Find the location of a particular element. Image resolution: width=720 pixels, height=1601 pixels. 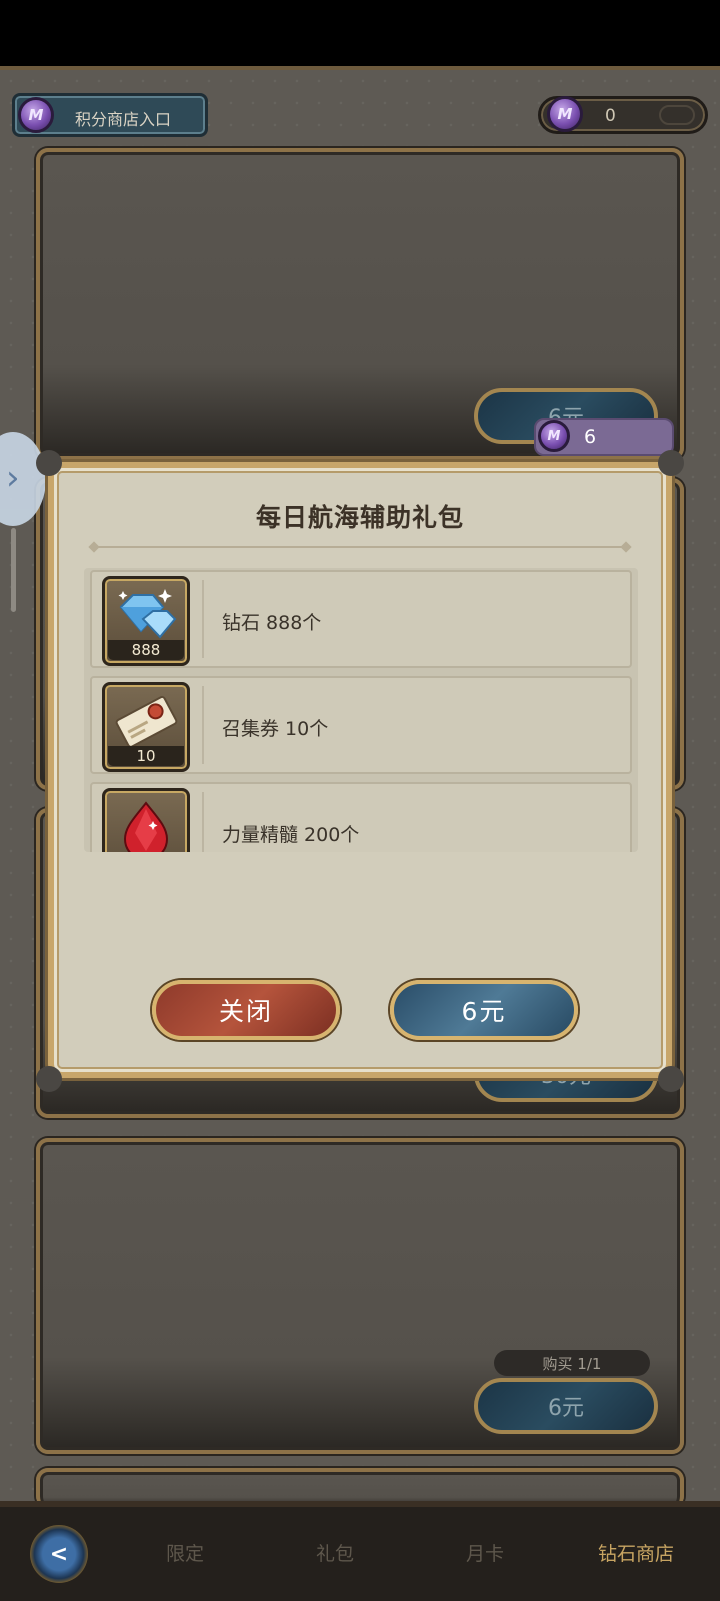

close-button: 关闭 is located at coordinates (246, 1010).